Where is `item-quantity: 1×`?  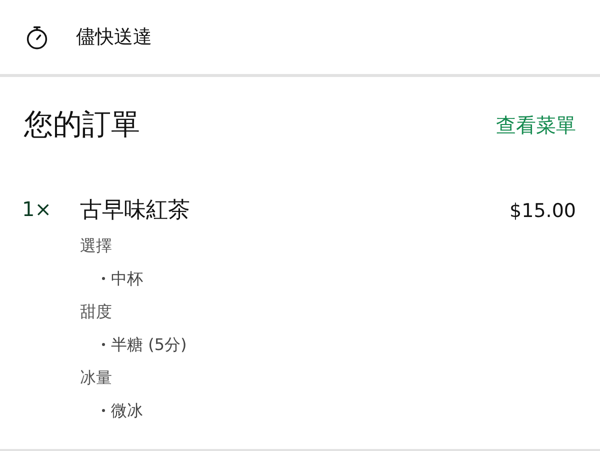 item-quantity: 1× is located at coordinates (37, 209).